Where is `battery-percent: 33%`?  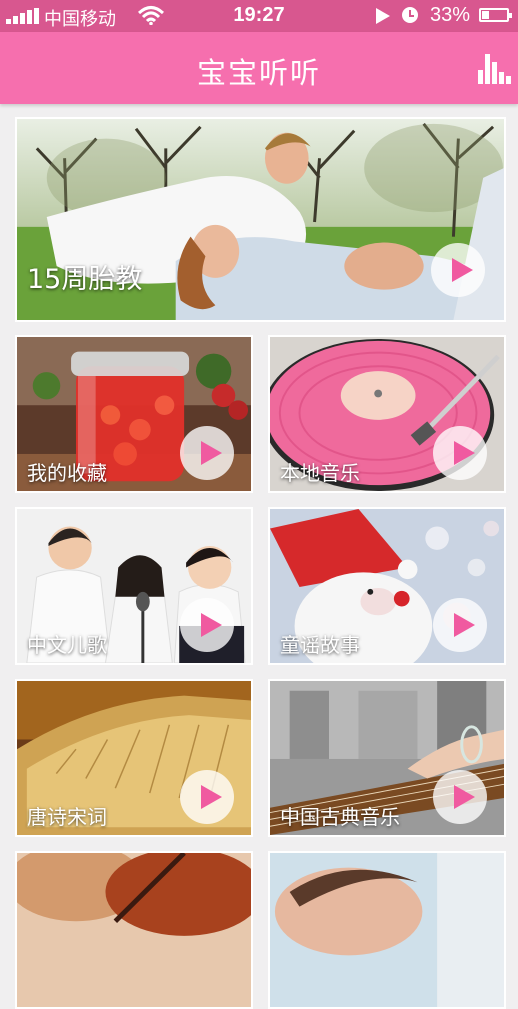
battery-percent: 33% is located at coordinates (450, 15).